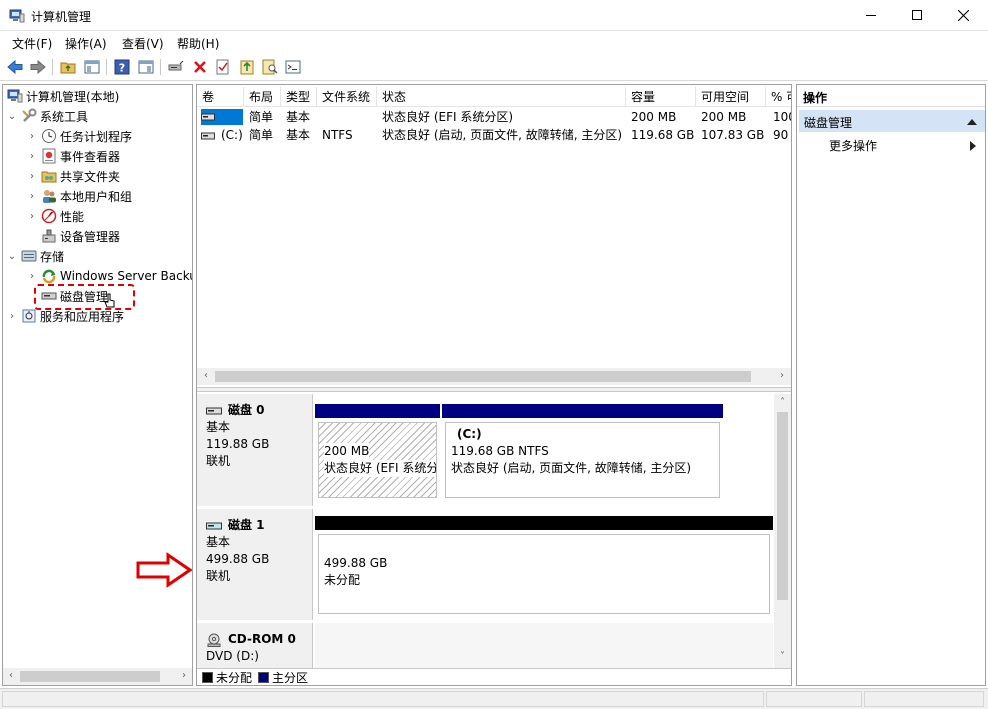 The width and height of the screenshot is (988, 709). What do you see at coordinates (79, 136) in the screenshot?
I see `tree-item-task-scheduler: › 任务计划程序` at bounding box center [79, 136].